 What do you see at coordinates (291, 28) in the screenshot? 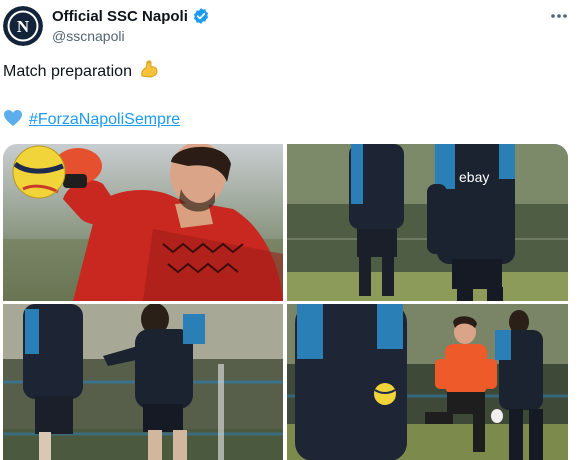
I see `tweet-header: N Official SSC Napoli @sscnapoli` at bounding box center [291, 28].